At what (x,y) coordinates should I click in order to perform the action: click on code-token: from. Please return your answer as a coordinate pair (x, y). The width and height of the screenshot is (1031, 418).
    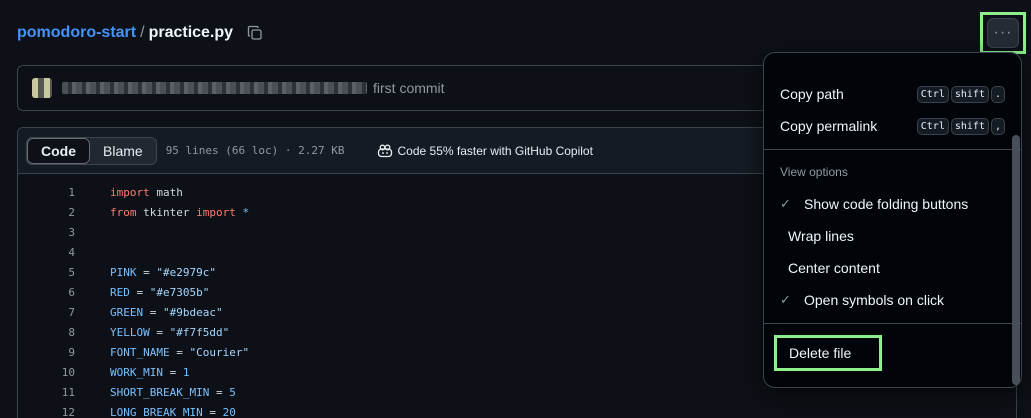
    Looking at the image, I should click on (123, 212).